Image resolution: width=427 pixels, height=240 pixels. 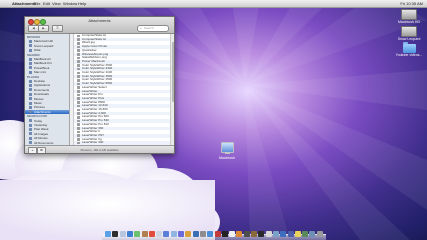 What do you see at coordinates (297, 234) in the screenshot?
I see `stickies-icon` at bounding box center [297, 234].